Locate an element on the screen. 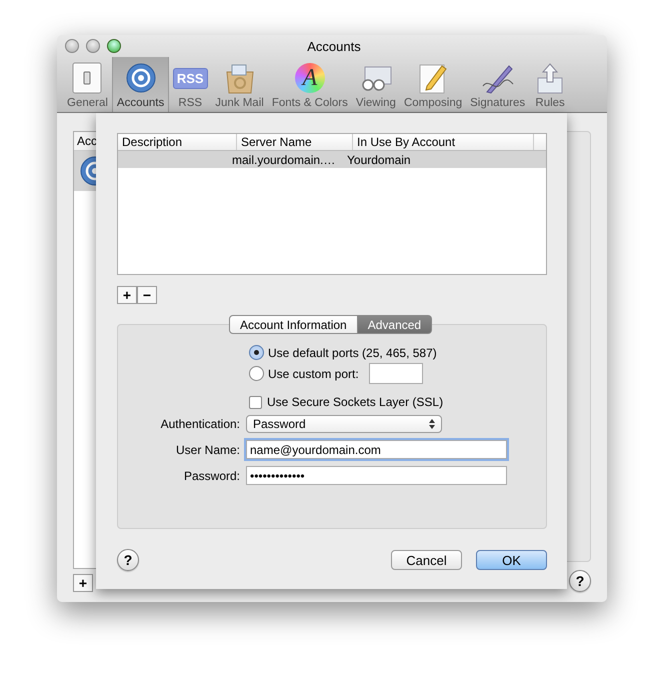 The height and width of the screenshot is (681, 664). toolbar-item: Rules is located at coordinates (550, 84).